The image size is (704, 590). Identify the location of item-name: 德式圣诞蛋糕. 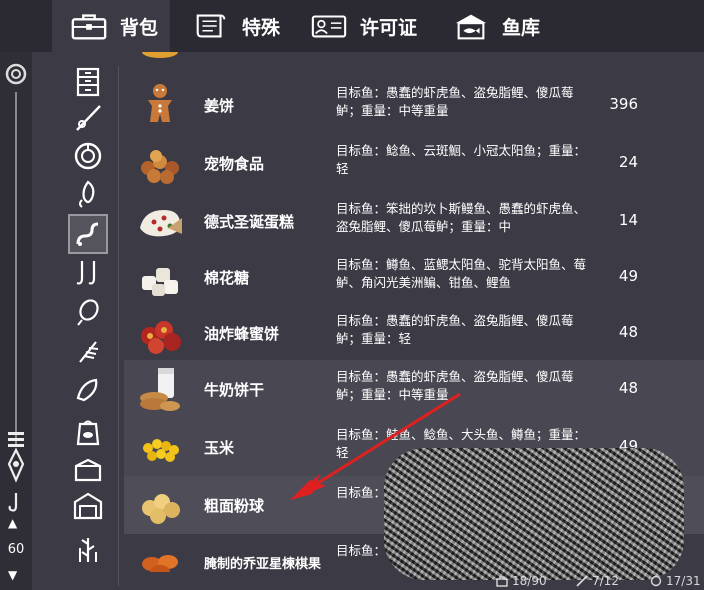
(249, 222).